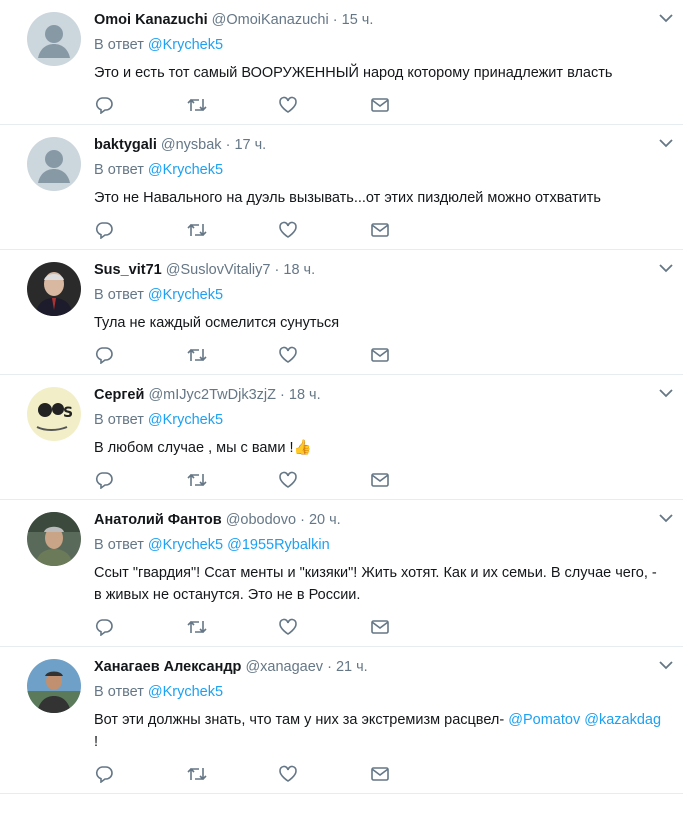 This screenshot has height=813, width=683. Describe the element at coordinates (380, 20) in the screenshot. I see `tweet-header: Omoi Kanazuchi @OmoiKanazuchi · 15 ч.` at that location.